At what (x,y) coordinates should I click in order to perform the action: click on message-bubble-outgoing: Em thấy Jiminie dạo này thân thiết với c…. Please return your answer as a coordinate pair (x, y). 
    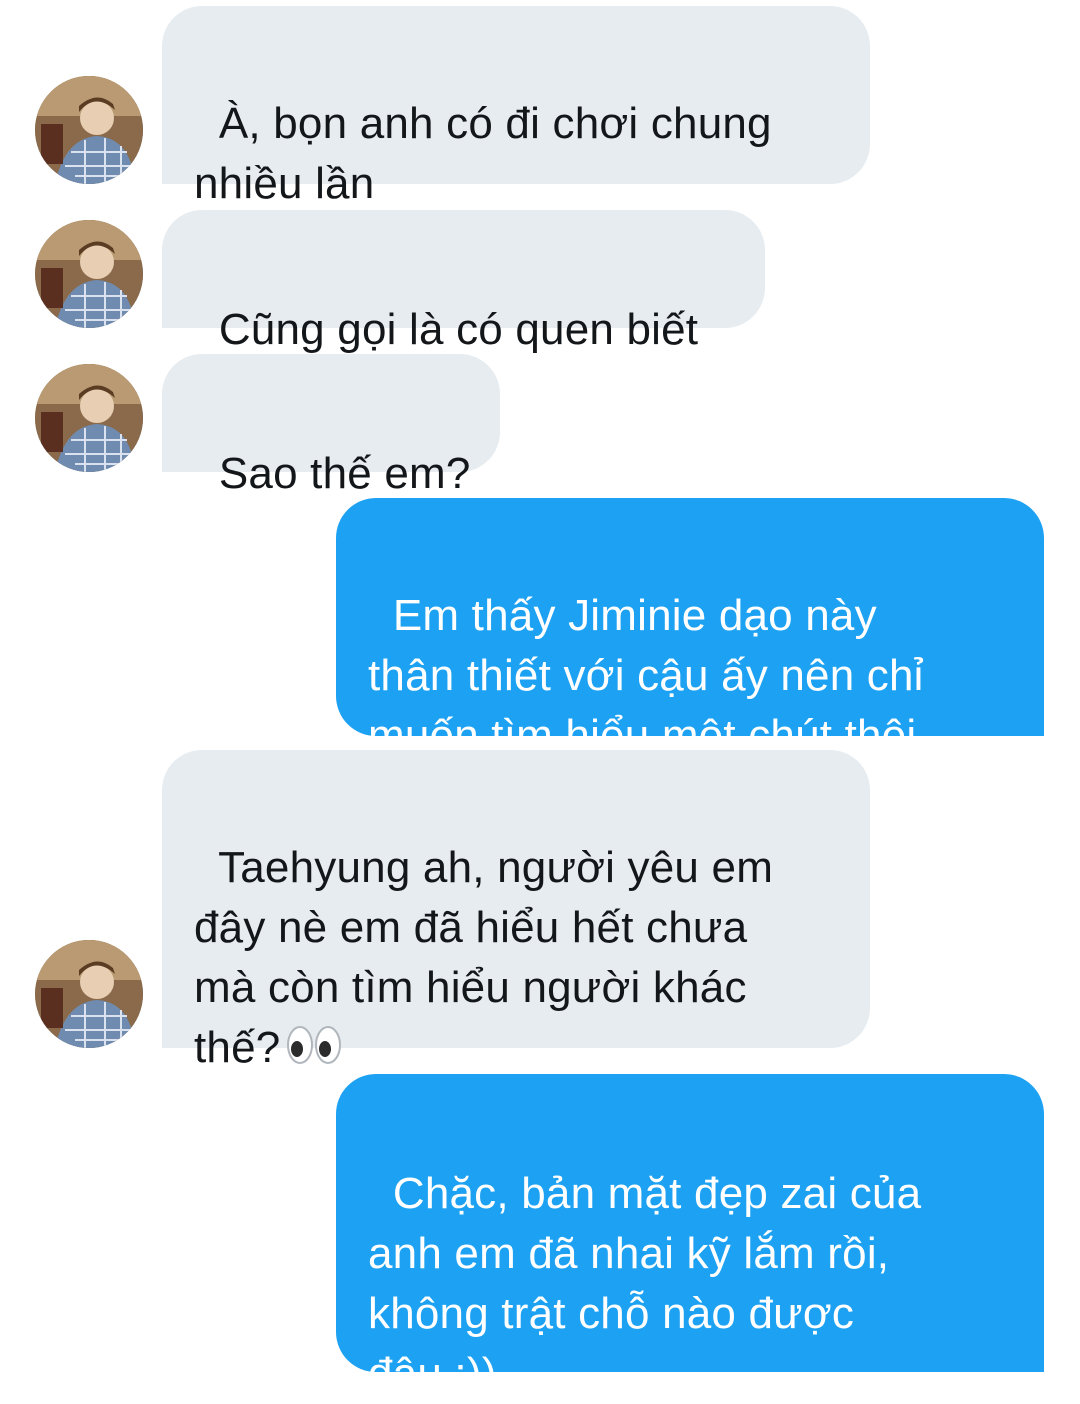
    Looking at the image, I should click on (690, 629).